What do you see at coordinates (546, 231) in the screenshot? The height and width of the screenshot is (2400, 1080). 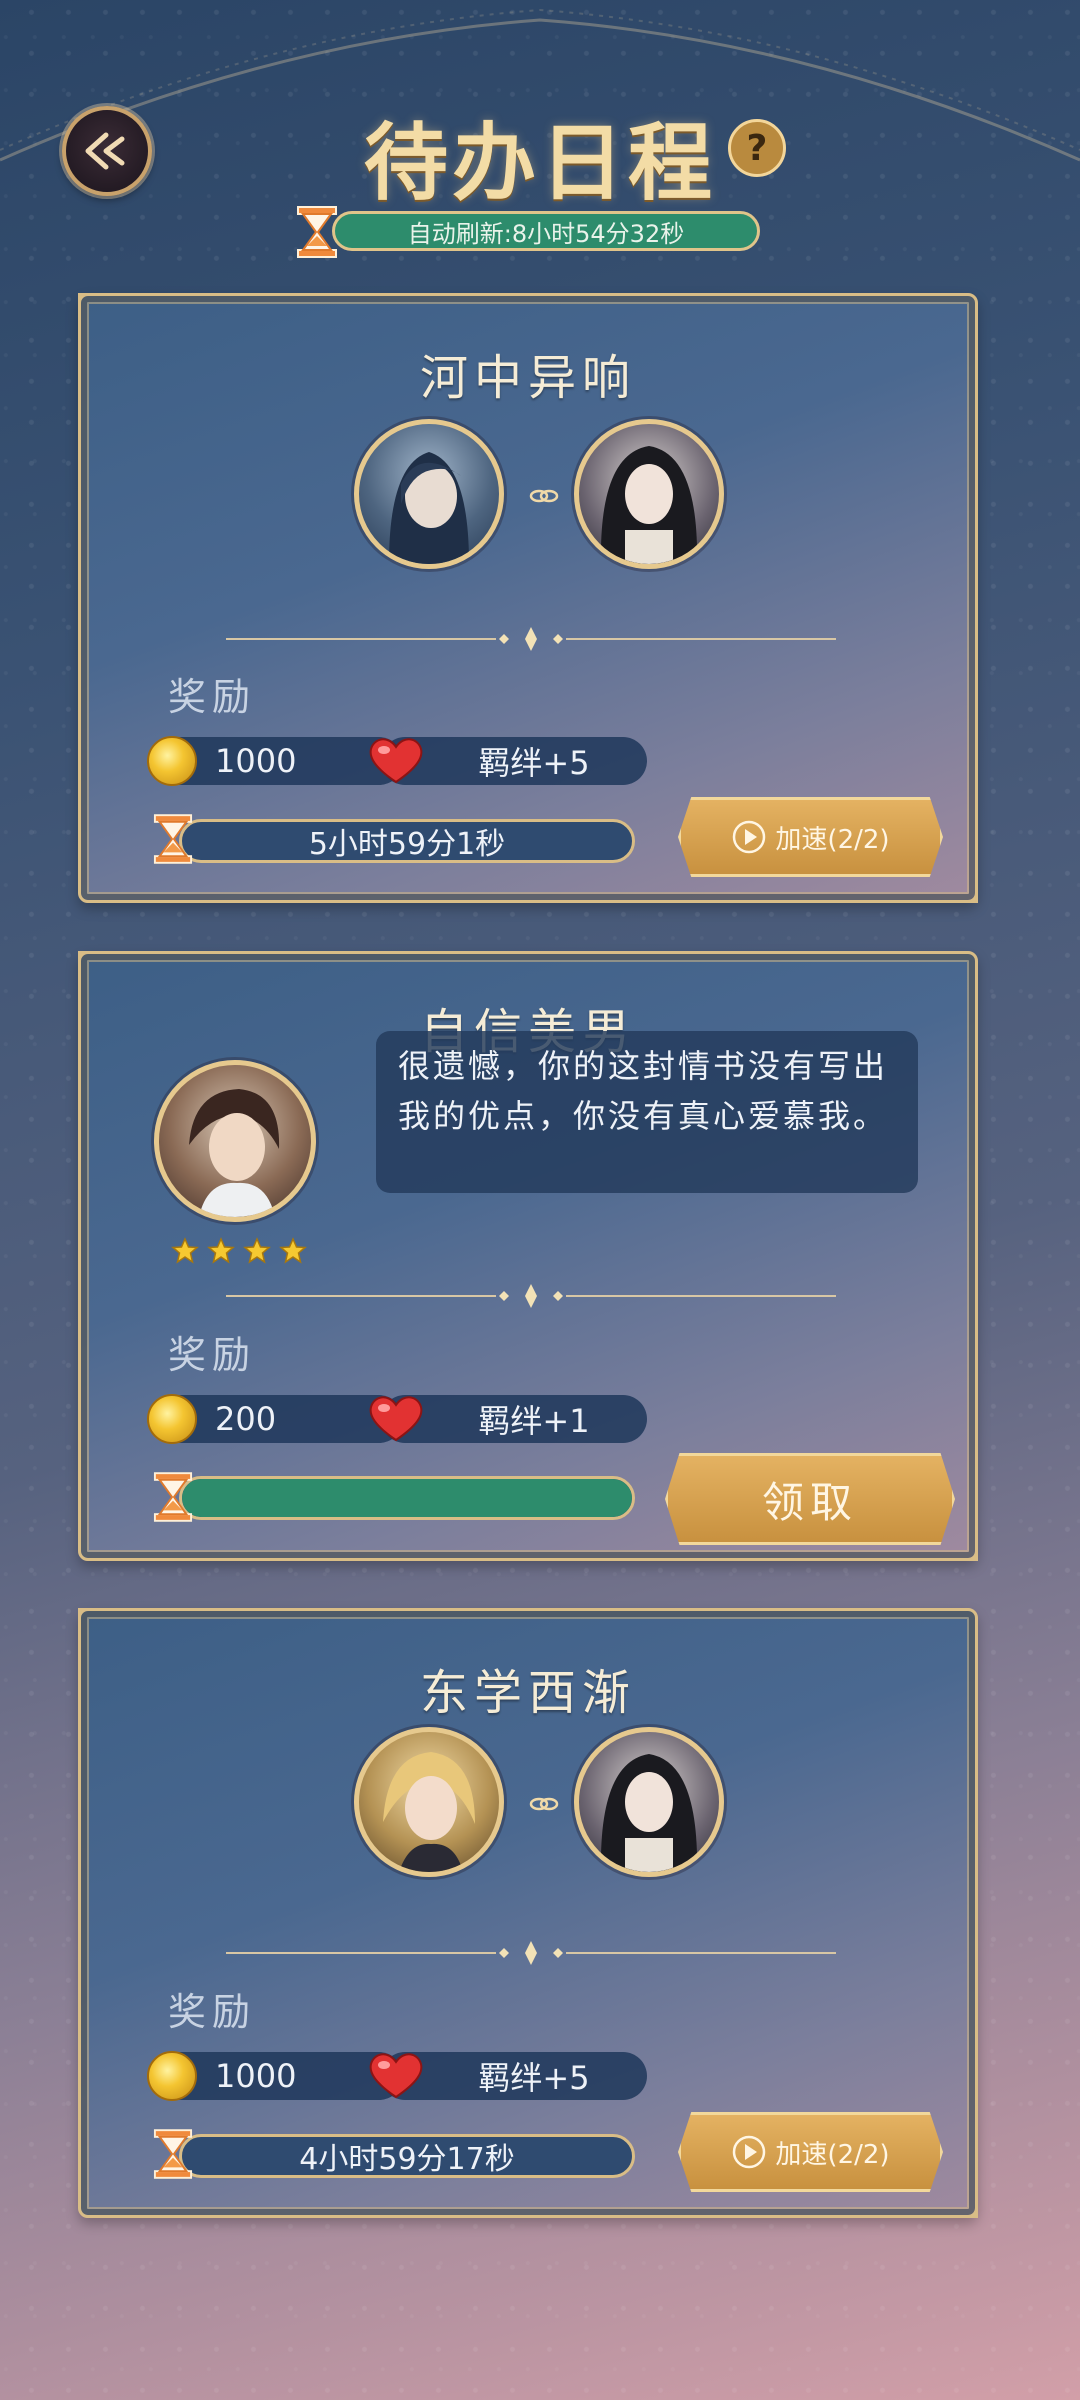 I see `auto-refresh-timer: 自动刷新:8小时54分32秒` at bounding box center [546, 231].